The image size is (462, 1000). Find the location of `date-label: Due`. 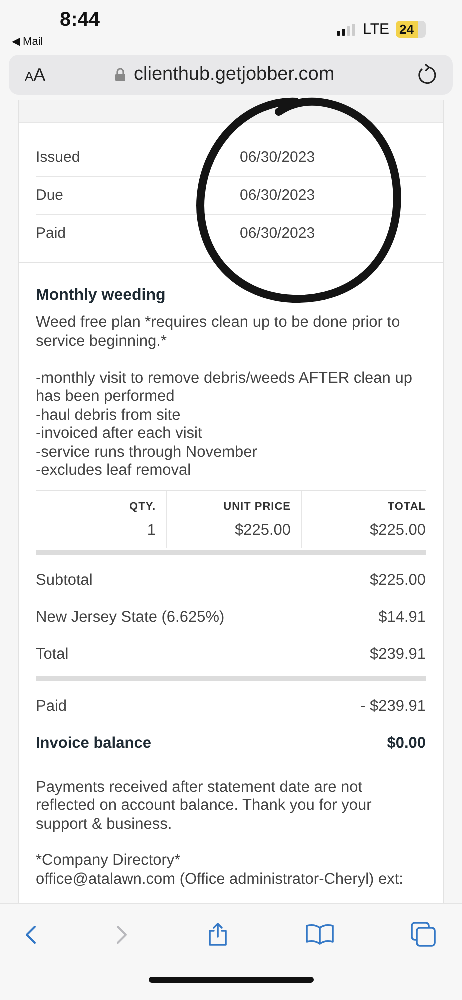

date-label: Due is located at coordinates (50, 195).